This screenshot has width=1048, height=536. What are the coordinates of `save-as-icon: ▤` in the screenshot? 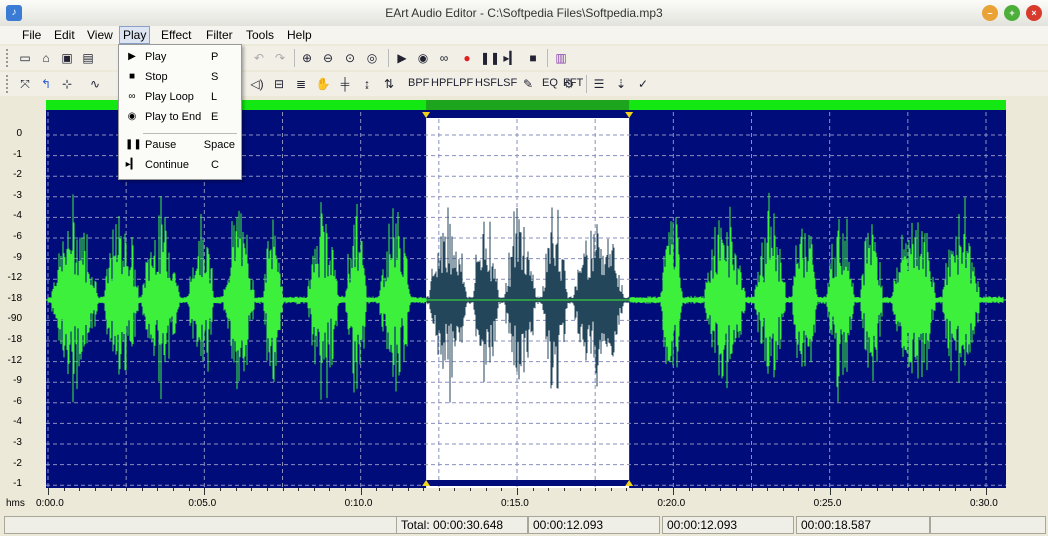 It's located at (88, 58).